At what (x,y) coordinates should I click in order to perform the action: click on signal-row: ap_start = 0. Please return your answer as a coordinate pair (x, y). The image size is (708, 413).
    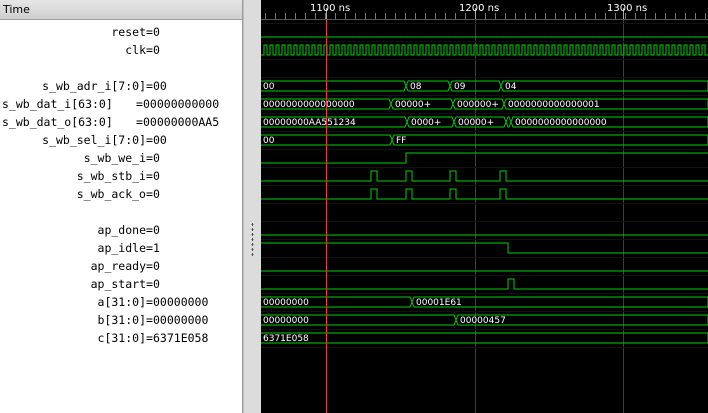
    Looking at the image, I should click on (121, 284).